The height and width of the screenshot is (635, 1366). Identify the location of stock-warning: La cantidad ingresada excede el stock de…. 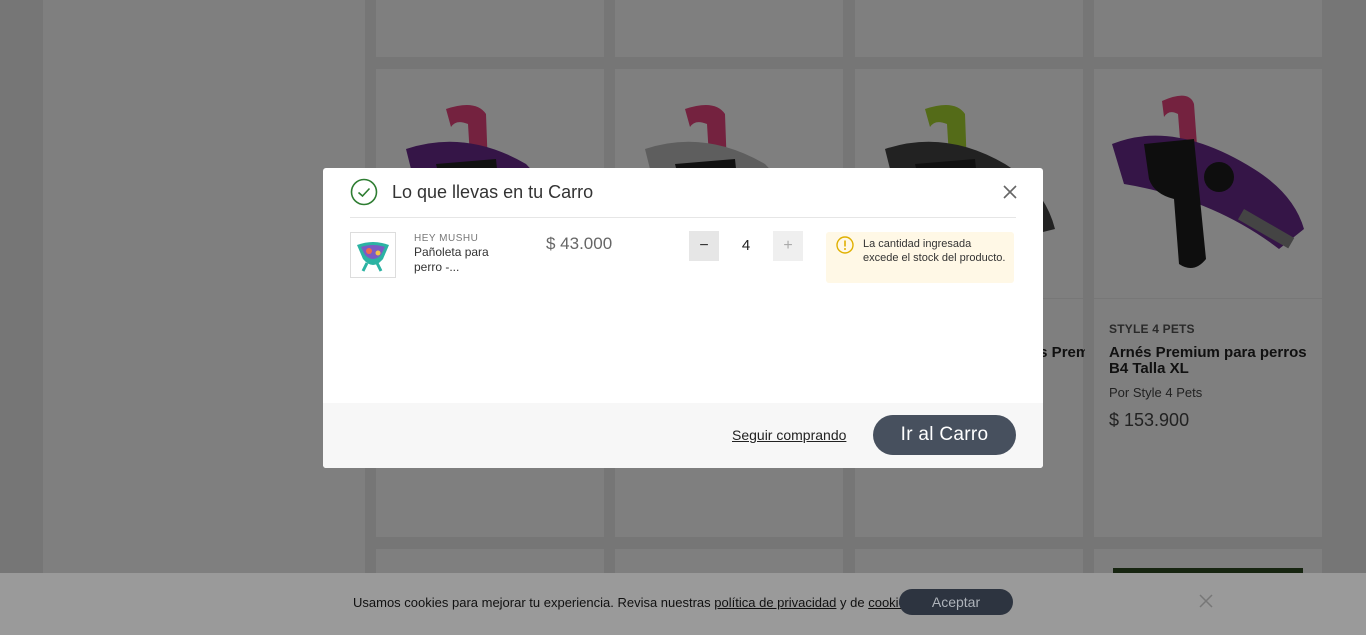
(920, 257).